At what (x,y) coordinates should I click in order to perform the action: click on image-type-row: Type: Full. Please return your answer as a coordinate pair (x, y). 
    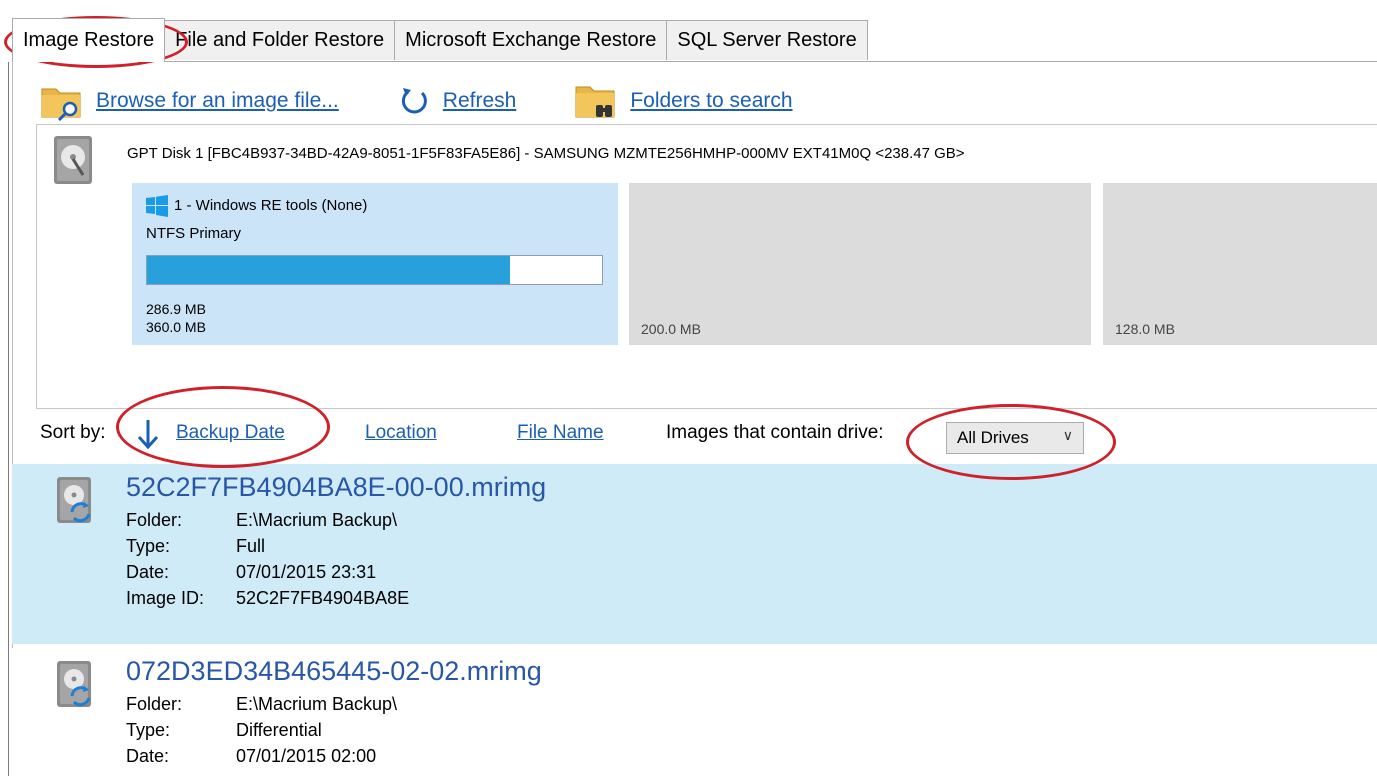
    Looking at the image, I should click on (195, 546).